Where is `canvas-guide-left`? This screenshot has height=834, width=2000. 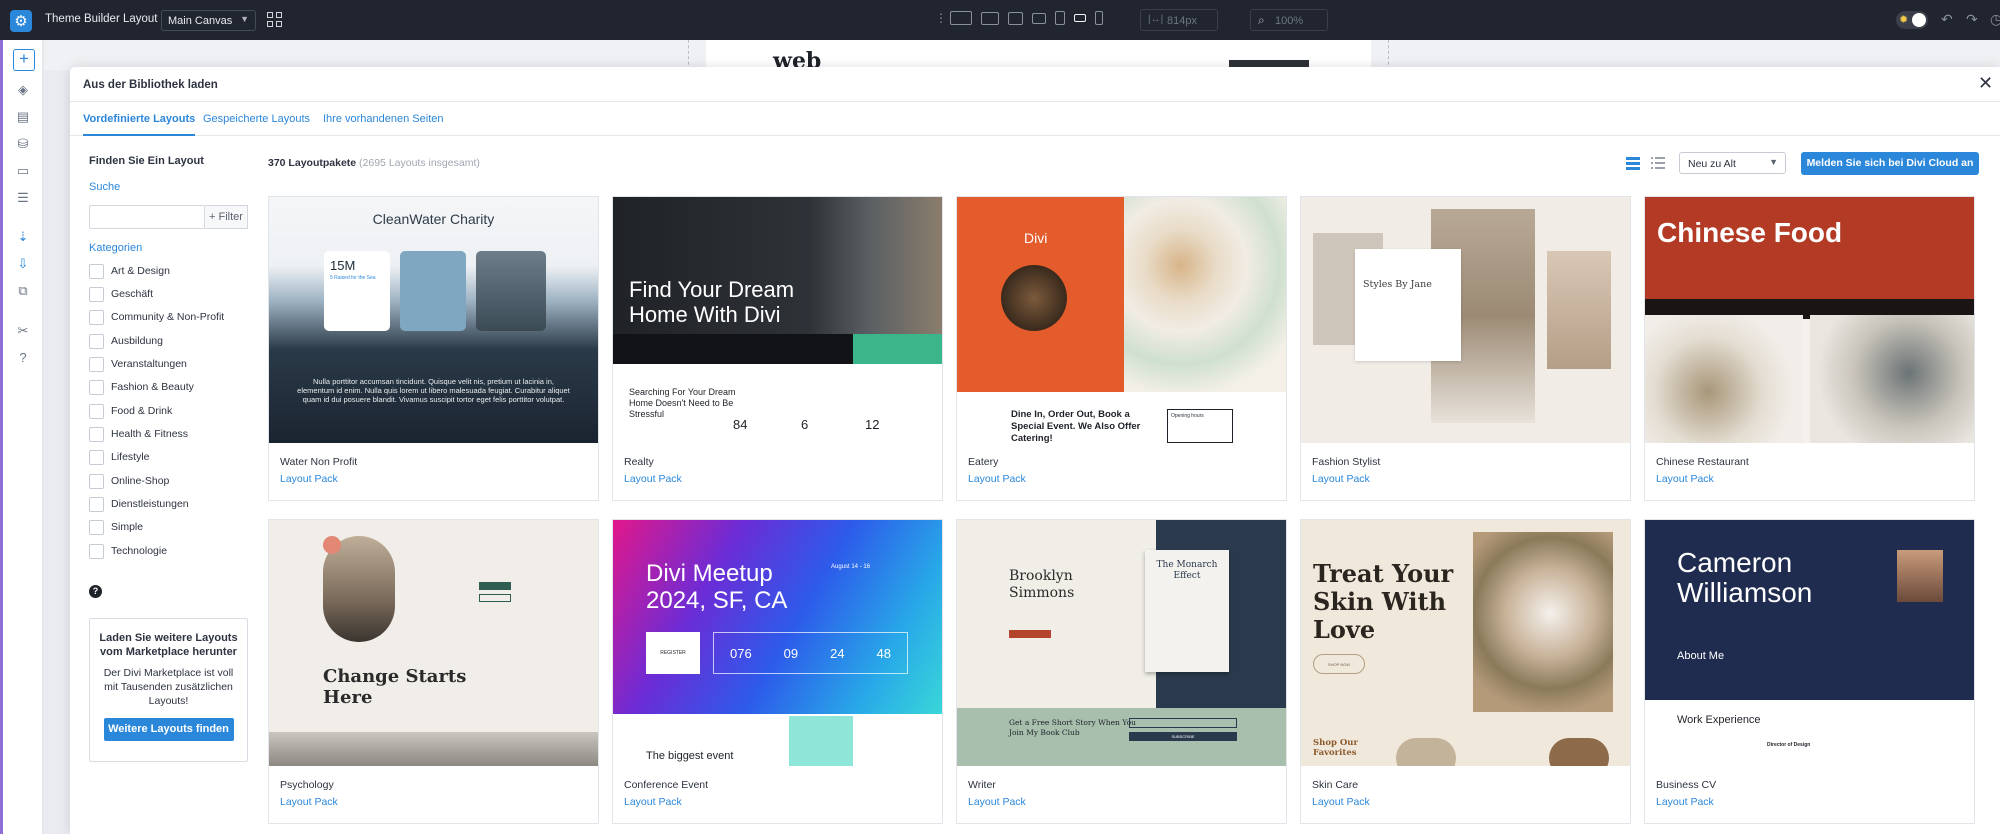
canvas-guide-left is located at coordinates (688, 55).